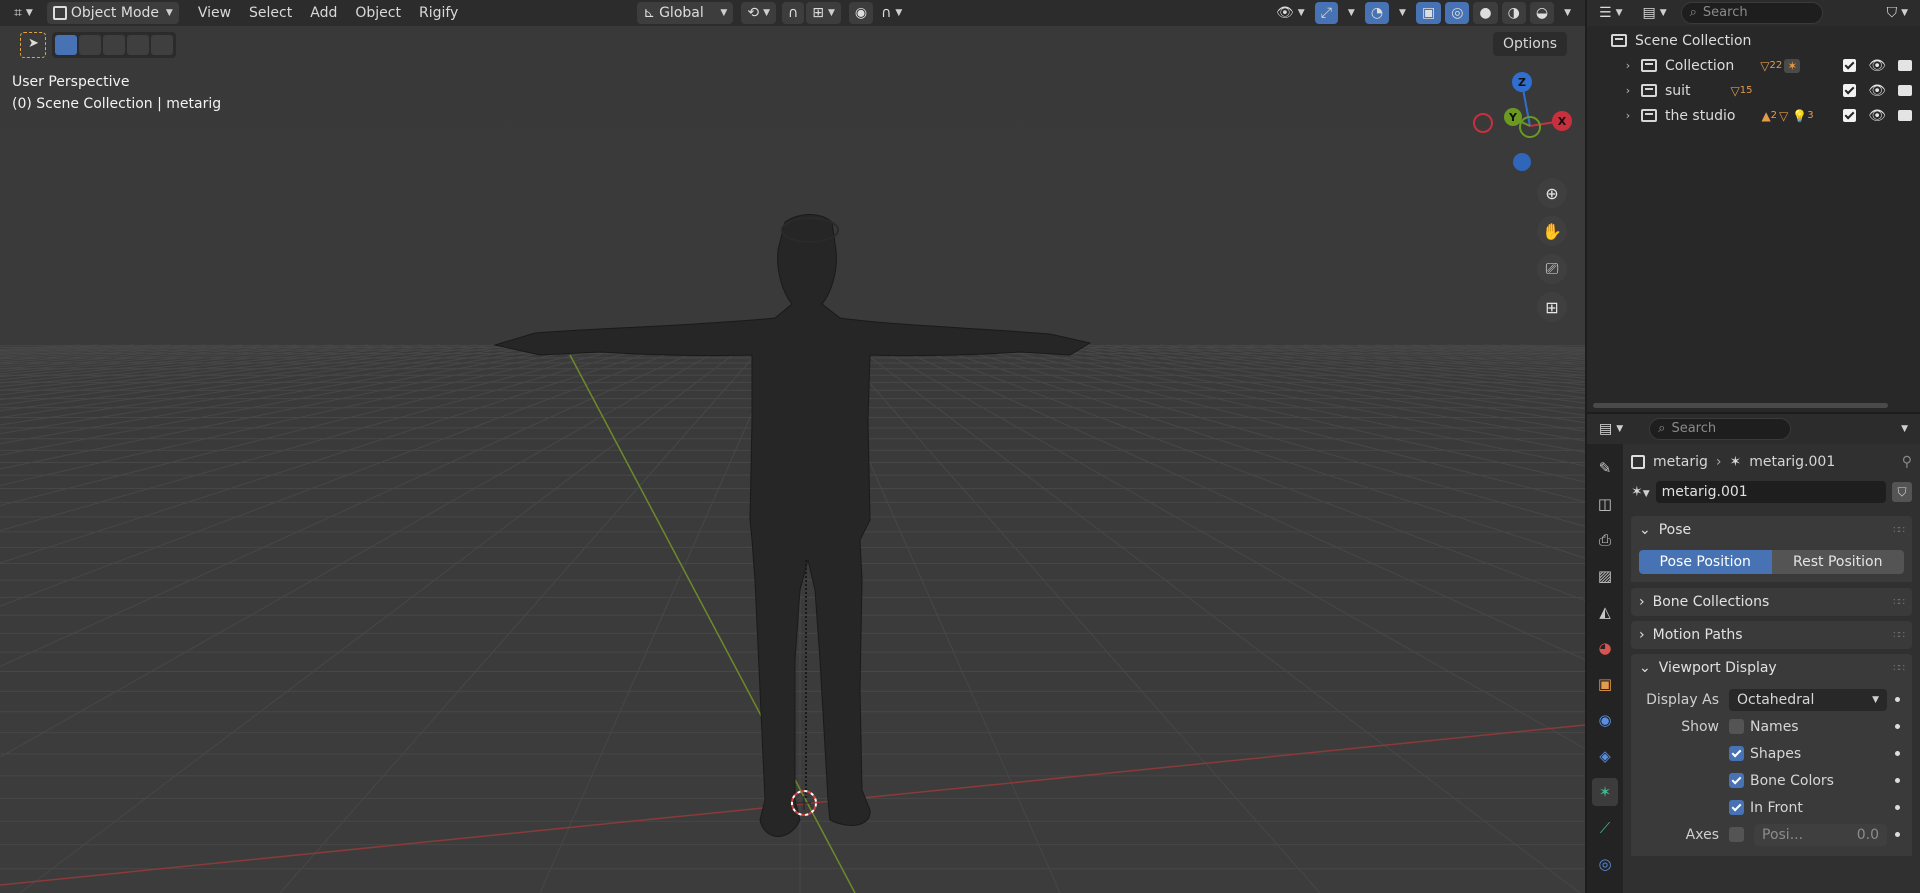 The width and height of the screenshot is (1920, 893). I want to click on bone-tab-icon: ⟋, so click(1605, 828).